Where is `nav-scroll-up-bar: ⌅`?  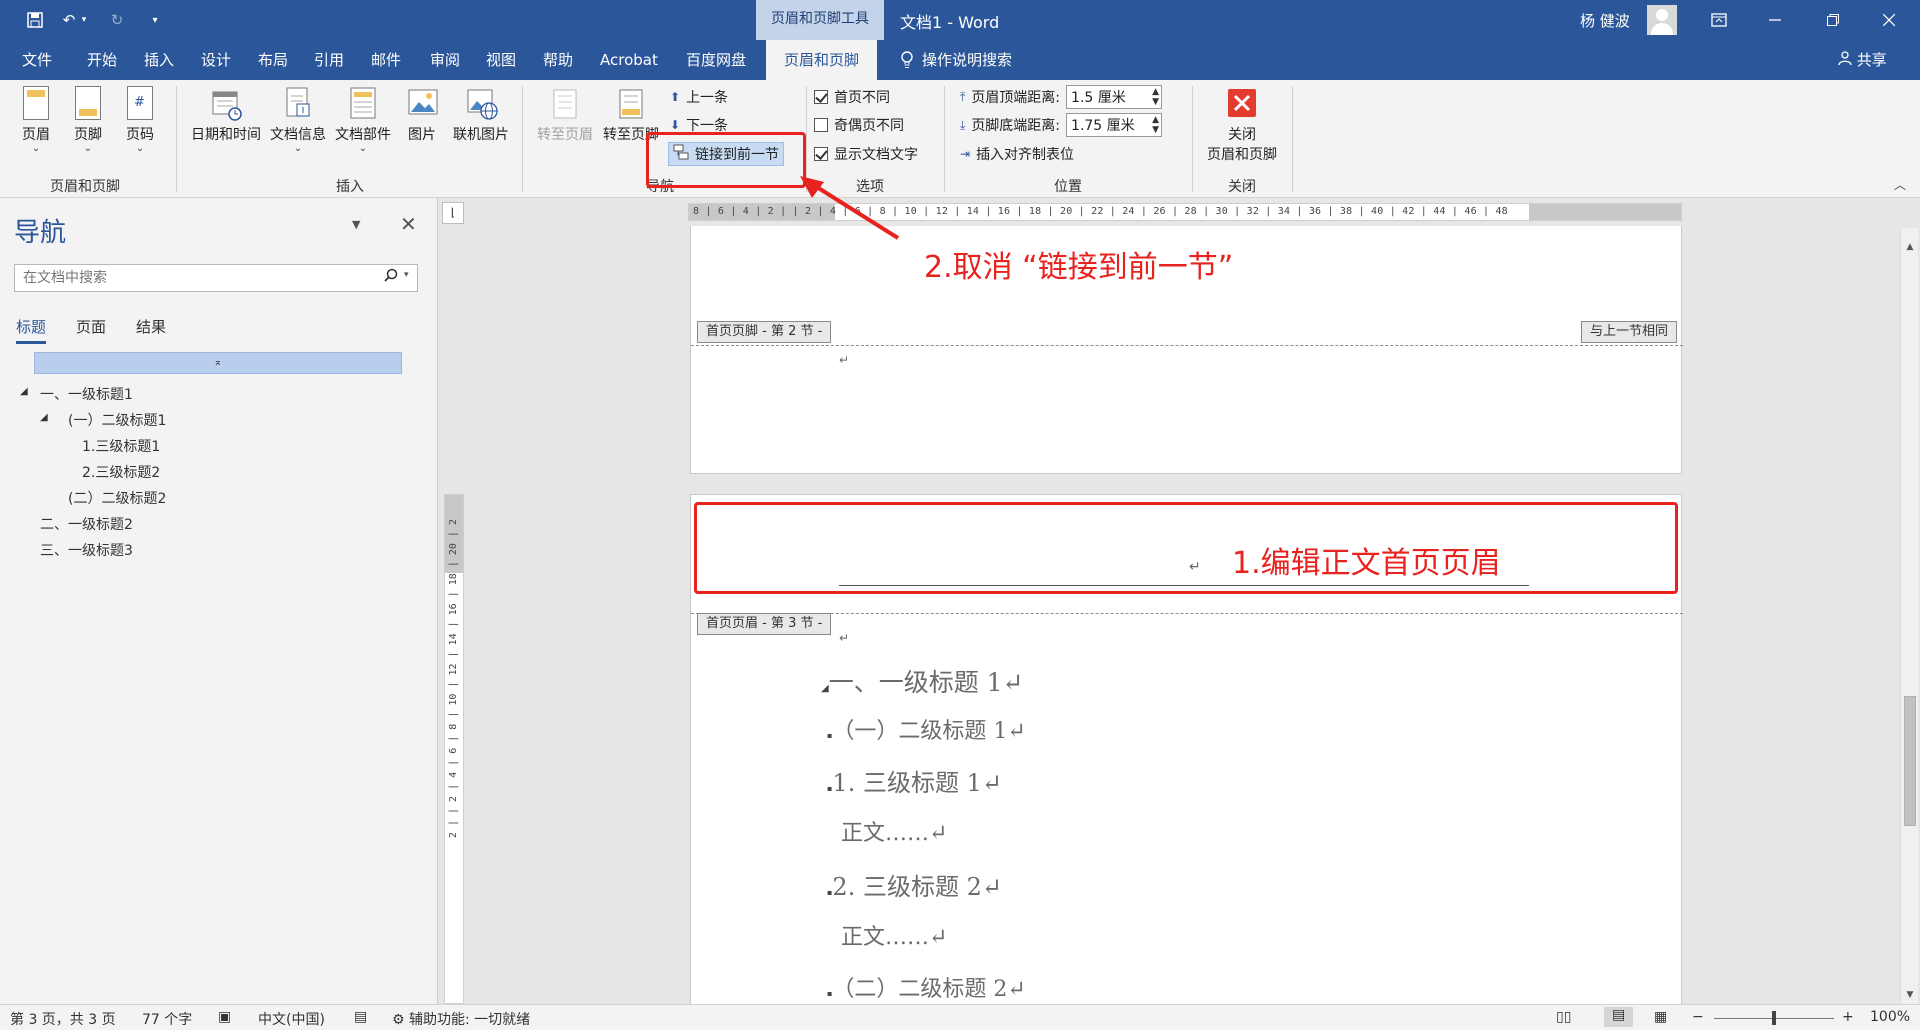
nav-scroll-up-bar: ⌅ is located at coordinates (218, 363).